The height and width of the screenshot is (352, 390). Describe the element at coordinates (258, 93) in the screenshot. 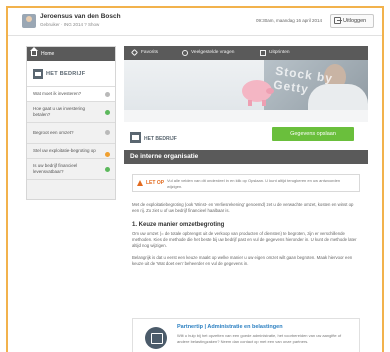

I see `piggy-bank-icon` at that location.